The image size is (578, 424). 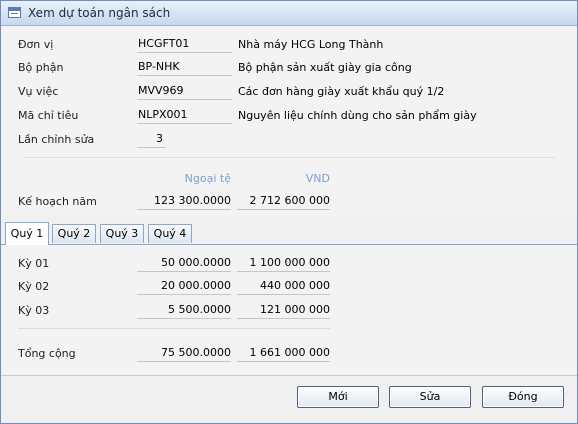 I want to click on unit-name: Nhà máy HCG Long Thành, so click(x=311, y=44).